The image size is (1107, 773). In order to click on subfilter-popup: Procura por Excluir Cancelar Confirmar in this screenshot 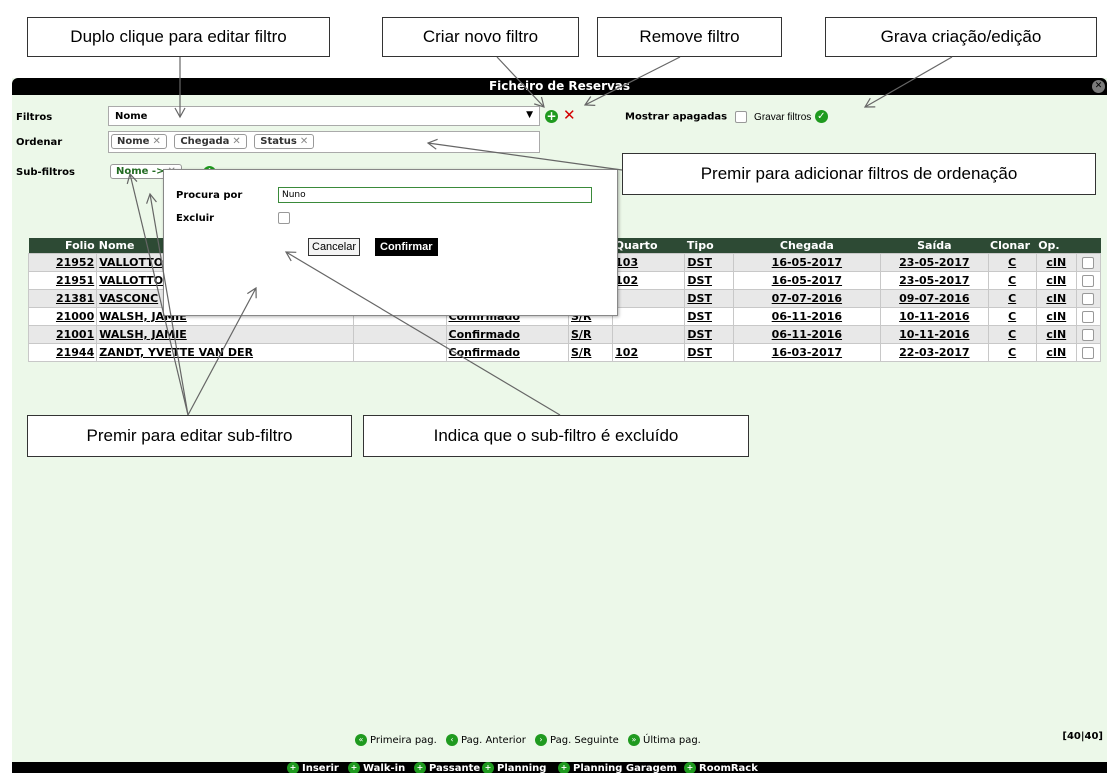, I will do `click(390, 242)`.